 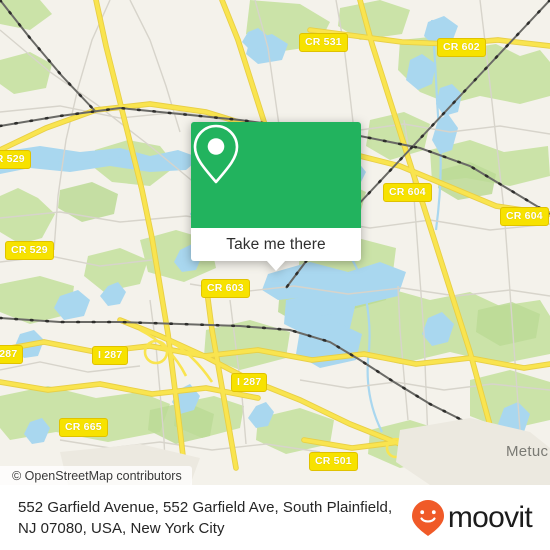 What do you see at coordinates (96, 475) in the screenshot?
I see `map-attribution: © OpenStreetMap contributors` at bounding box center [96, 475].